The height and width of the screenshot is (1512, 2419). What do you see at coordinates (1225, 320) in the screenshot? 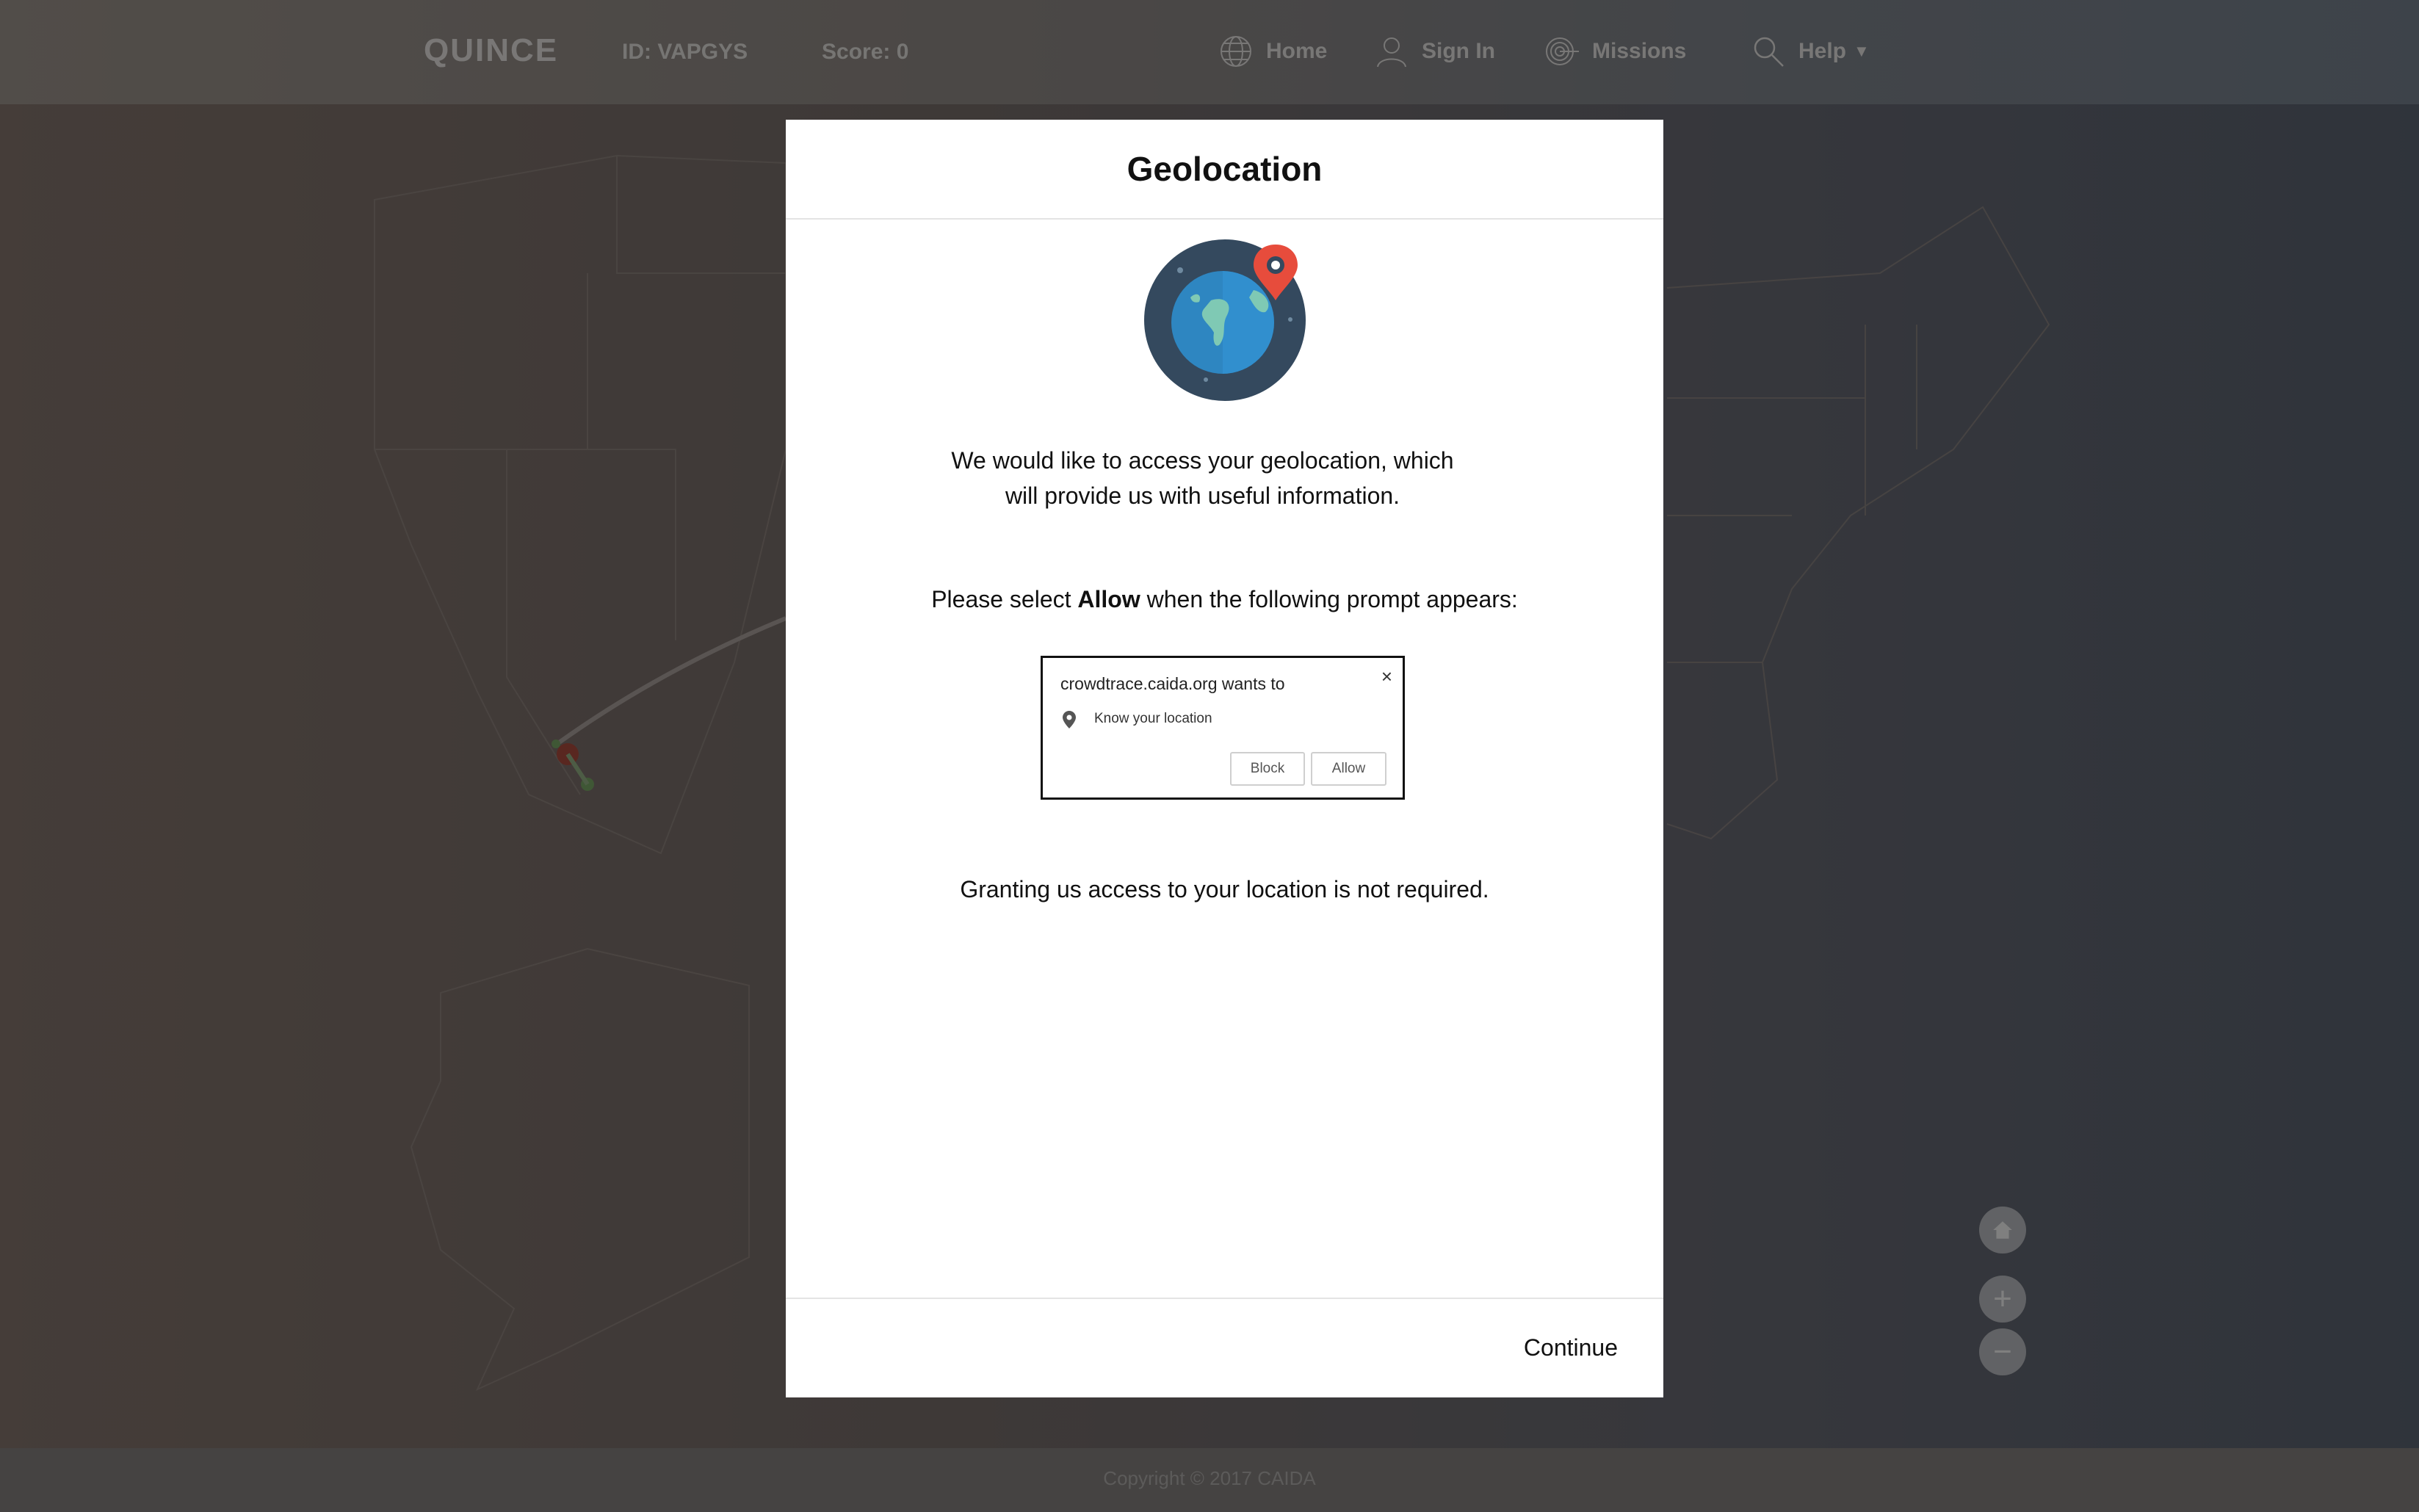
I see `globe-location-pin-icon` at bounding box center [1225, 320].